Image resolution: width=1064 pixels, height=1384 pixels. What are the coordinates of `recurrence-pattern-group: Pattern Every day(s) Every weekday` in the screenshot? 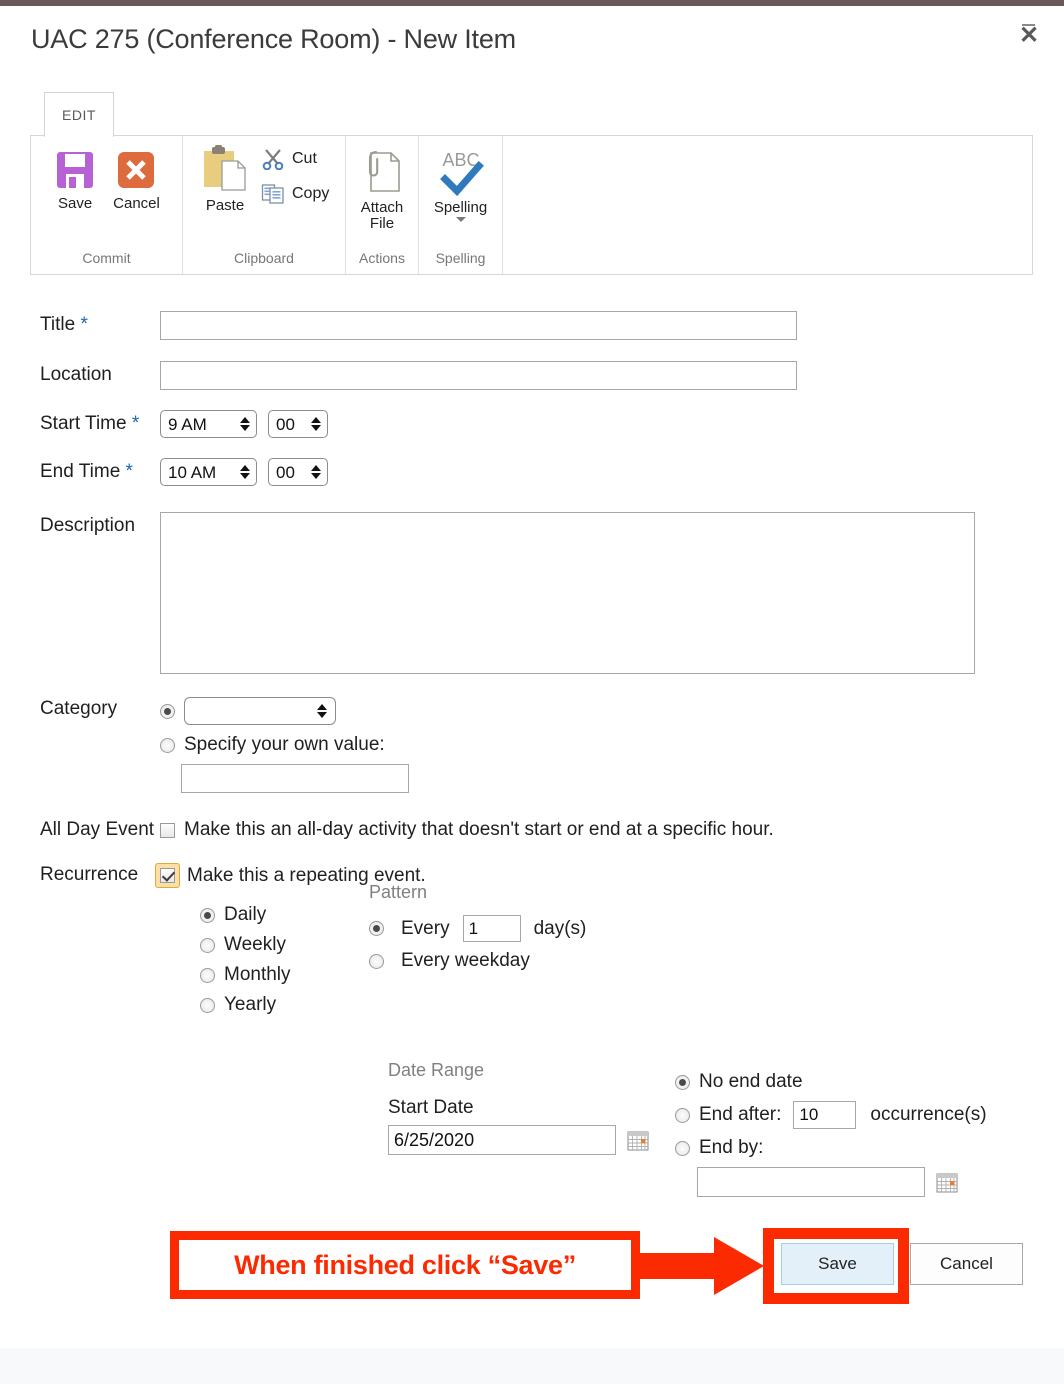 It's located at (477, 949).